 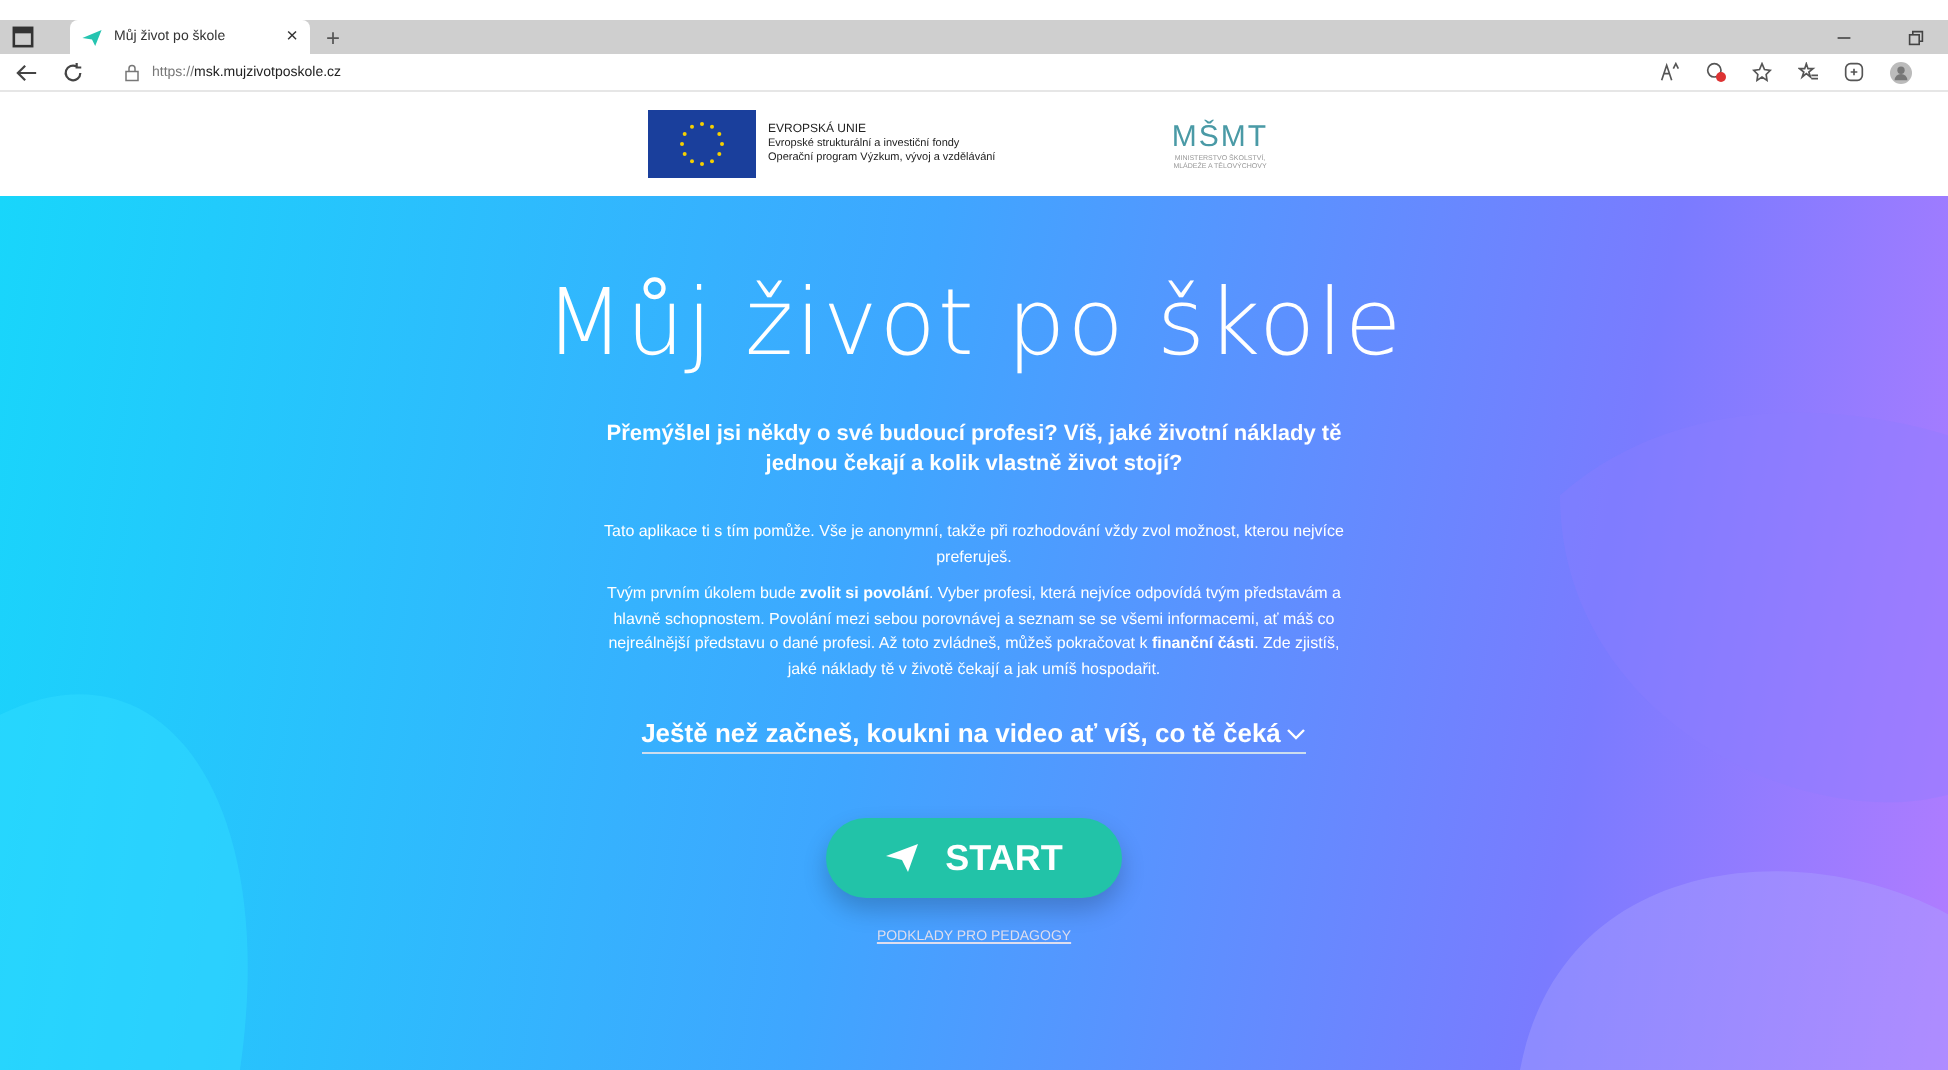 What do you see at coordinates (132, 72) in the screenshot?
I see `lock-icon` at bounding box center [132, 72].